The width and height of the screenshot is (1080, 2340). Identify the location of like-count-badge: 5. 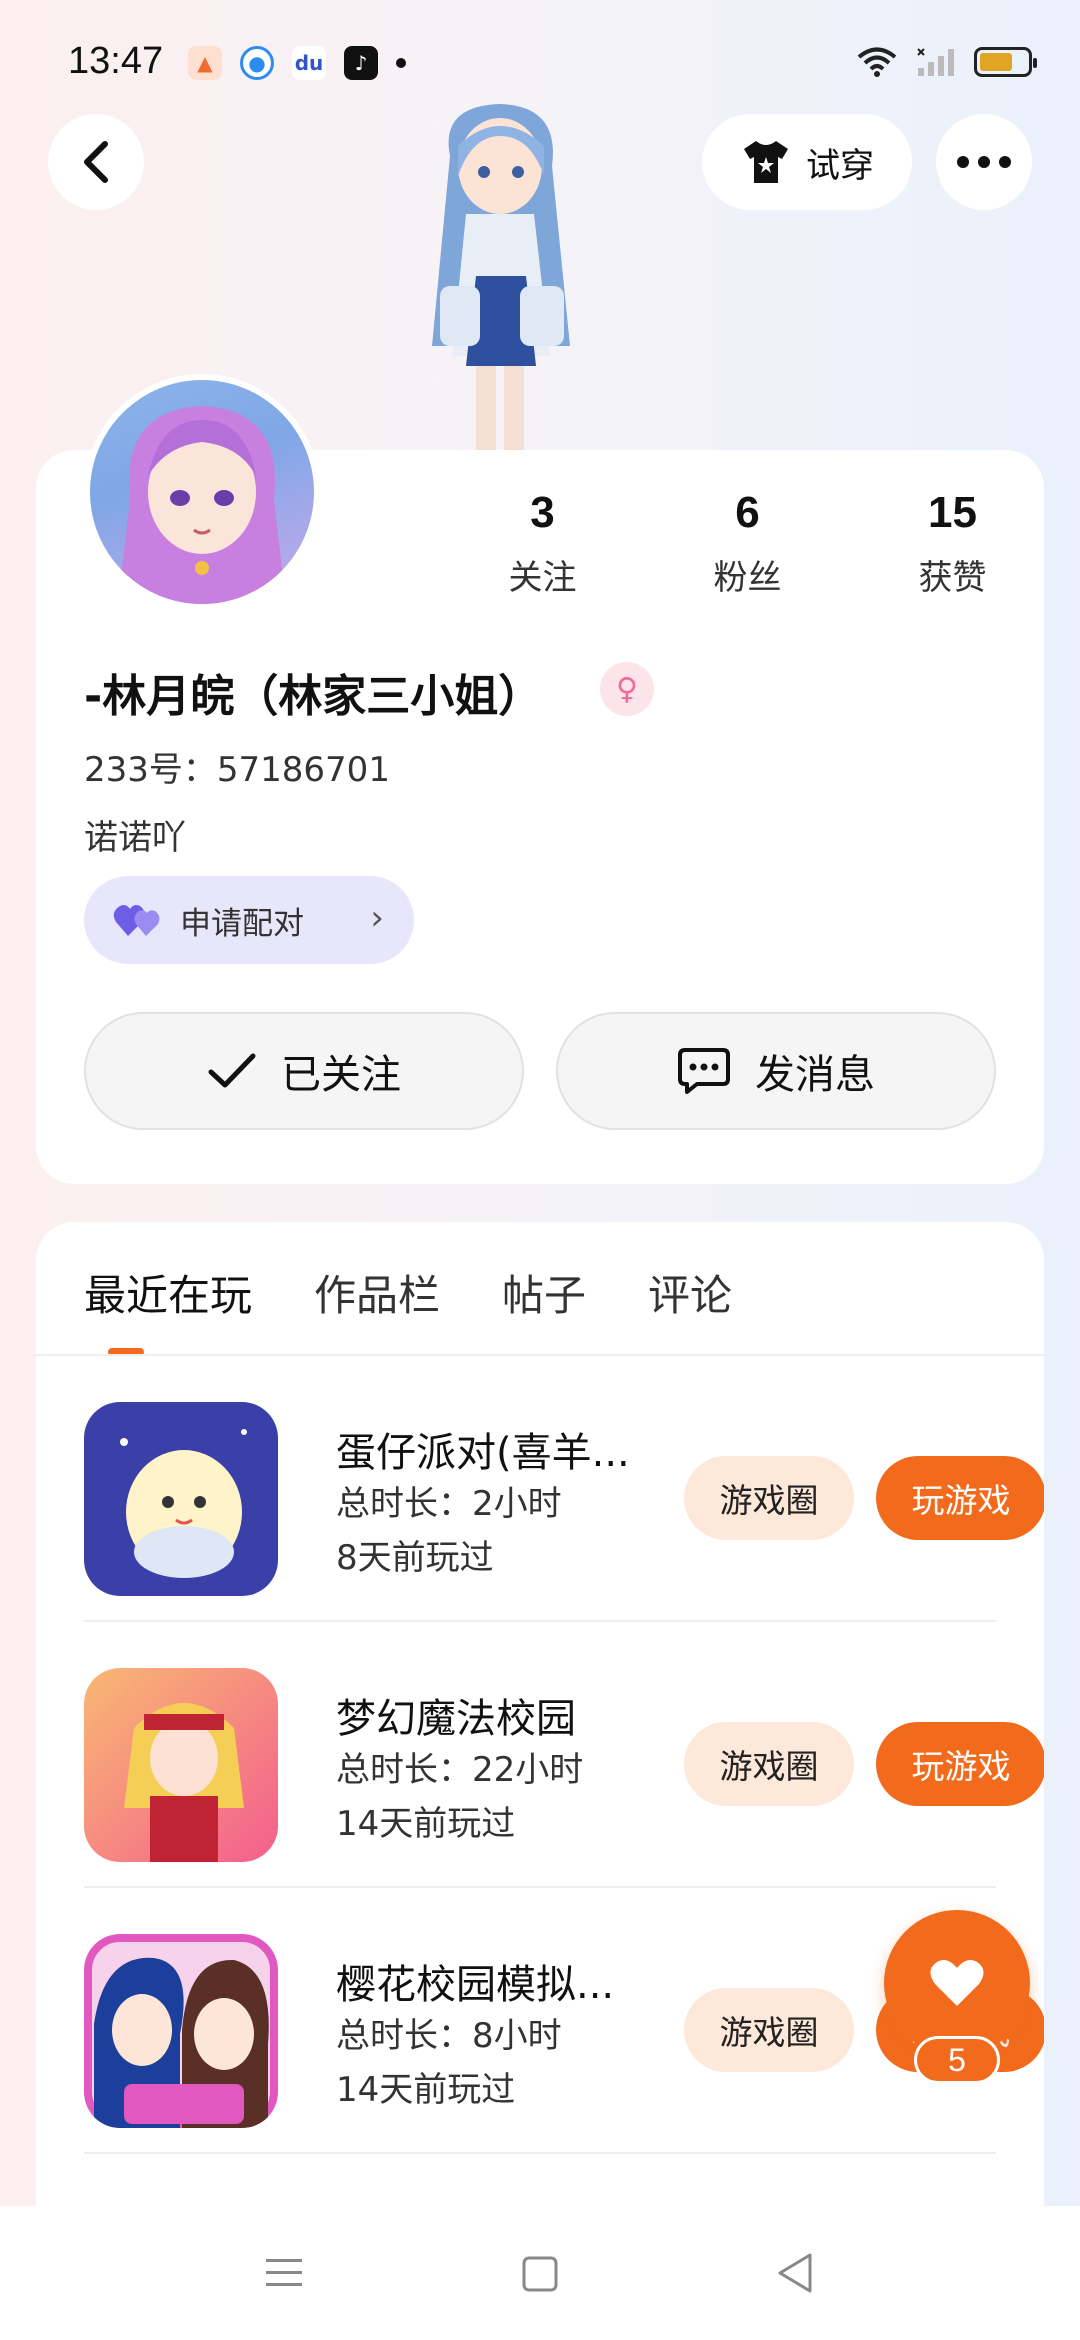
(957, 2060).